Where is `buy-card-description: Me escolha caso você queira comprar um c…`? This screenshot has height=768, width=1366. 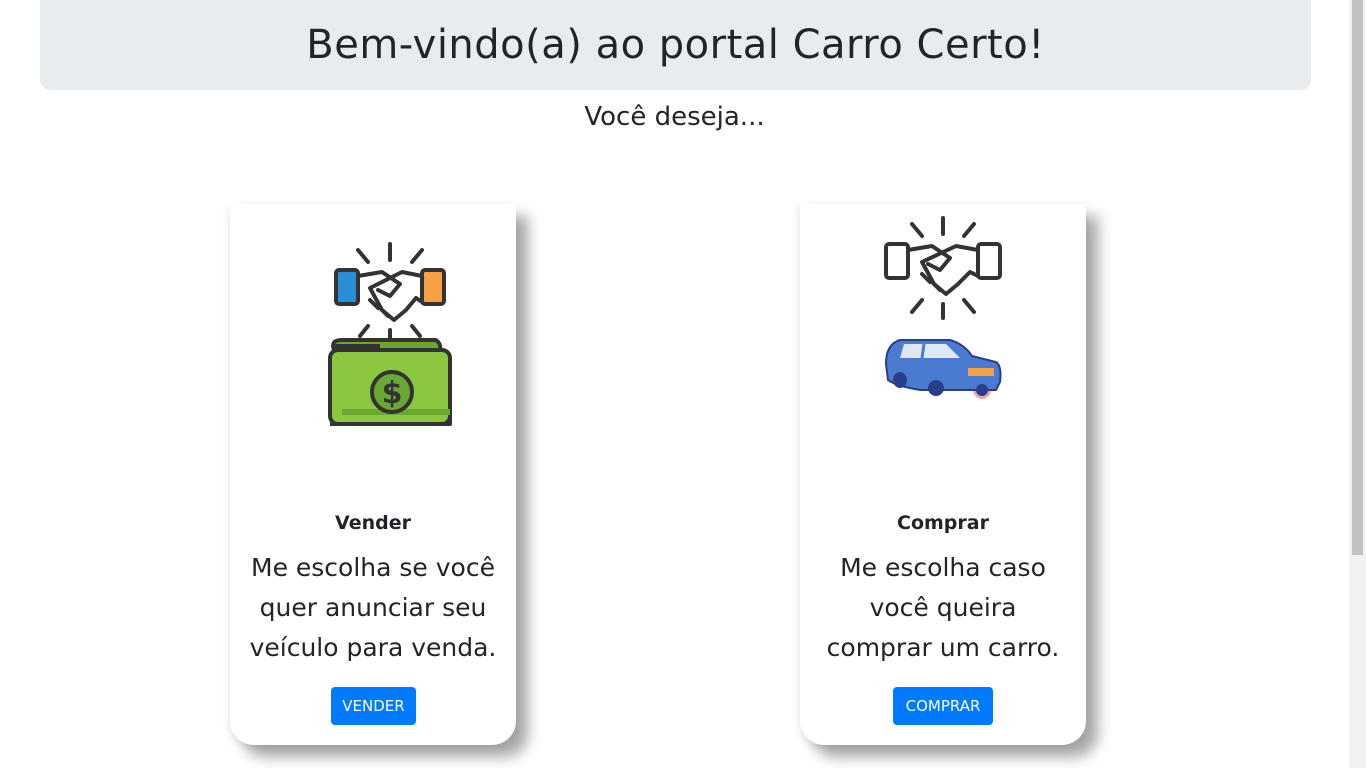 buy-card-description: Me escolha caso você queira comprar um c… is located at coordinates (943, 607).